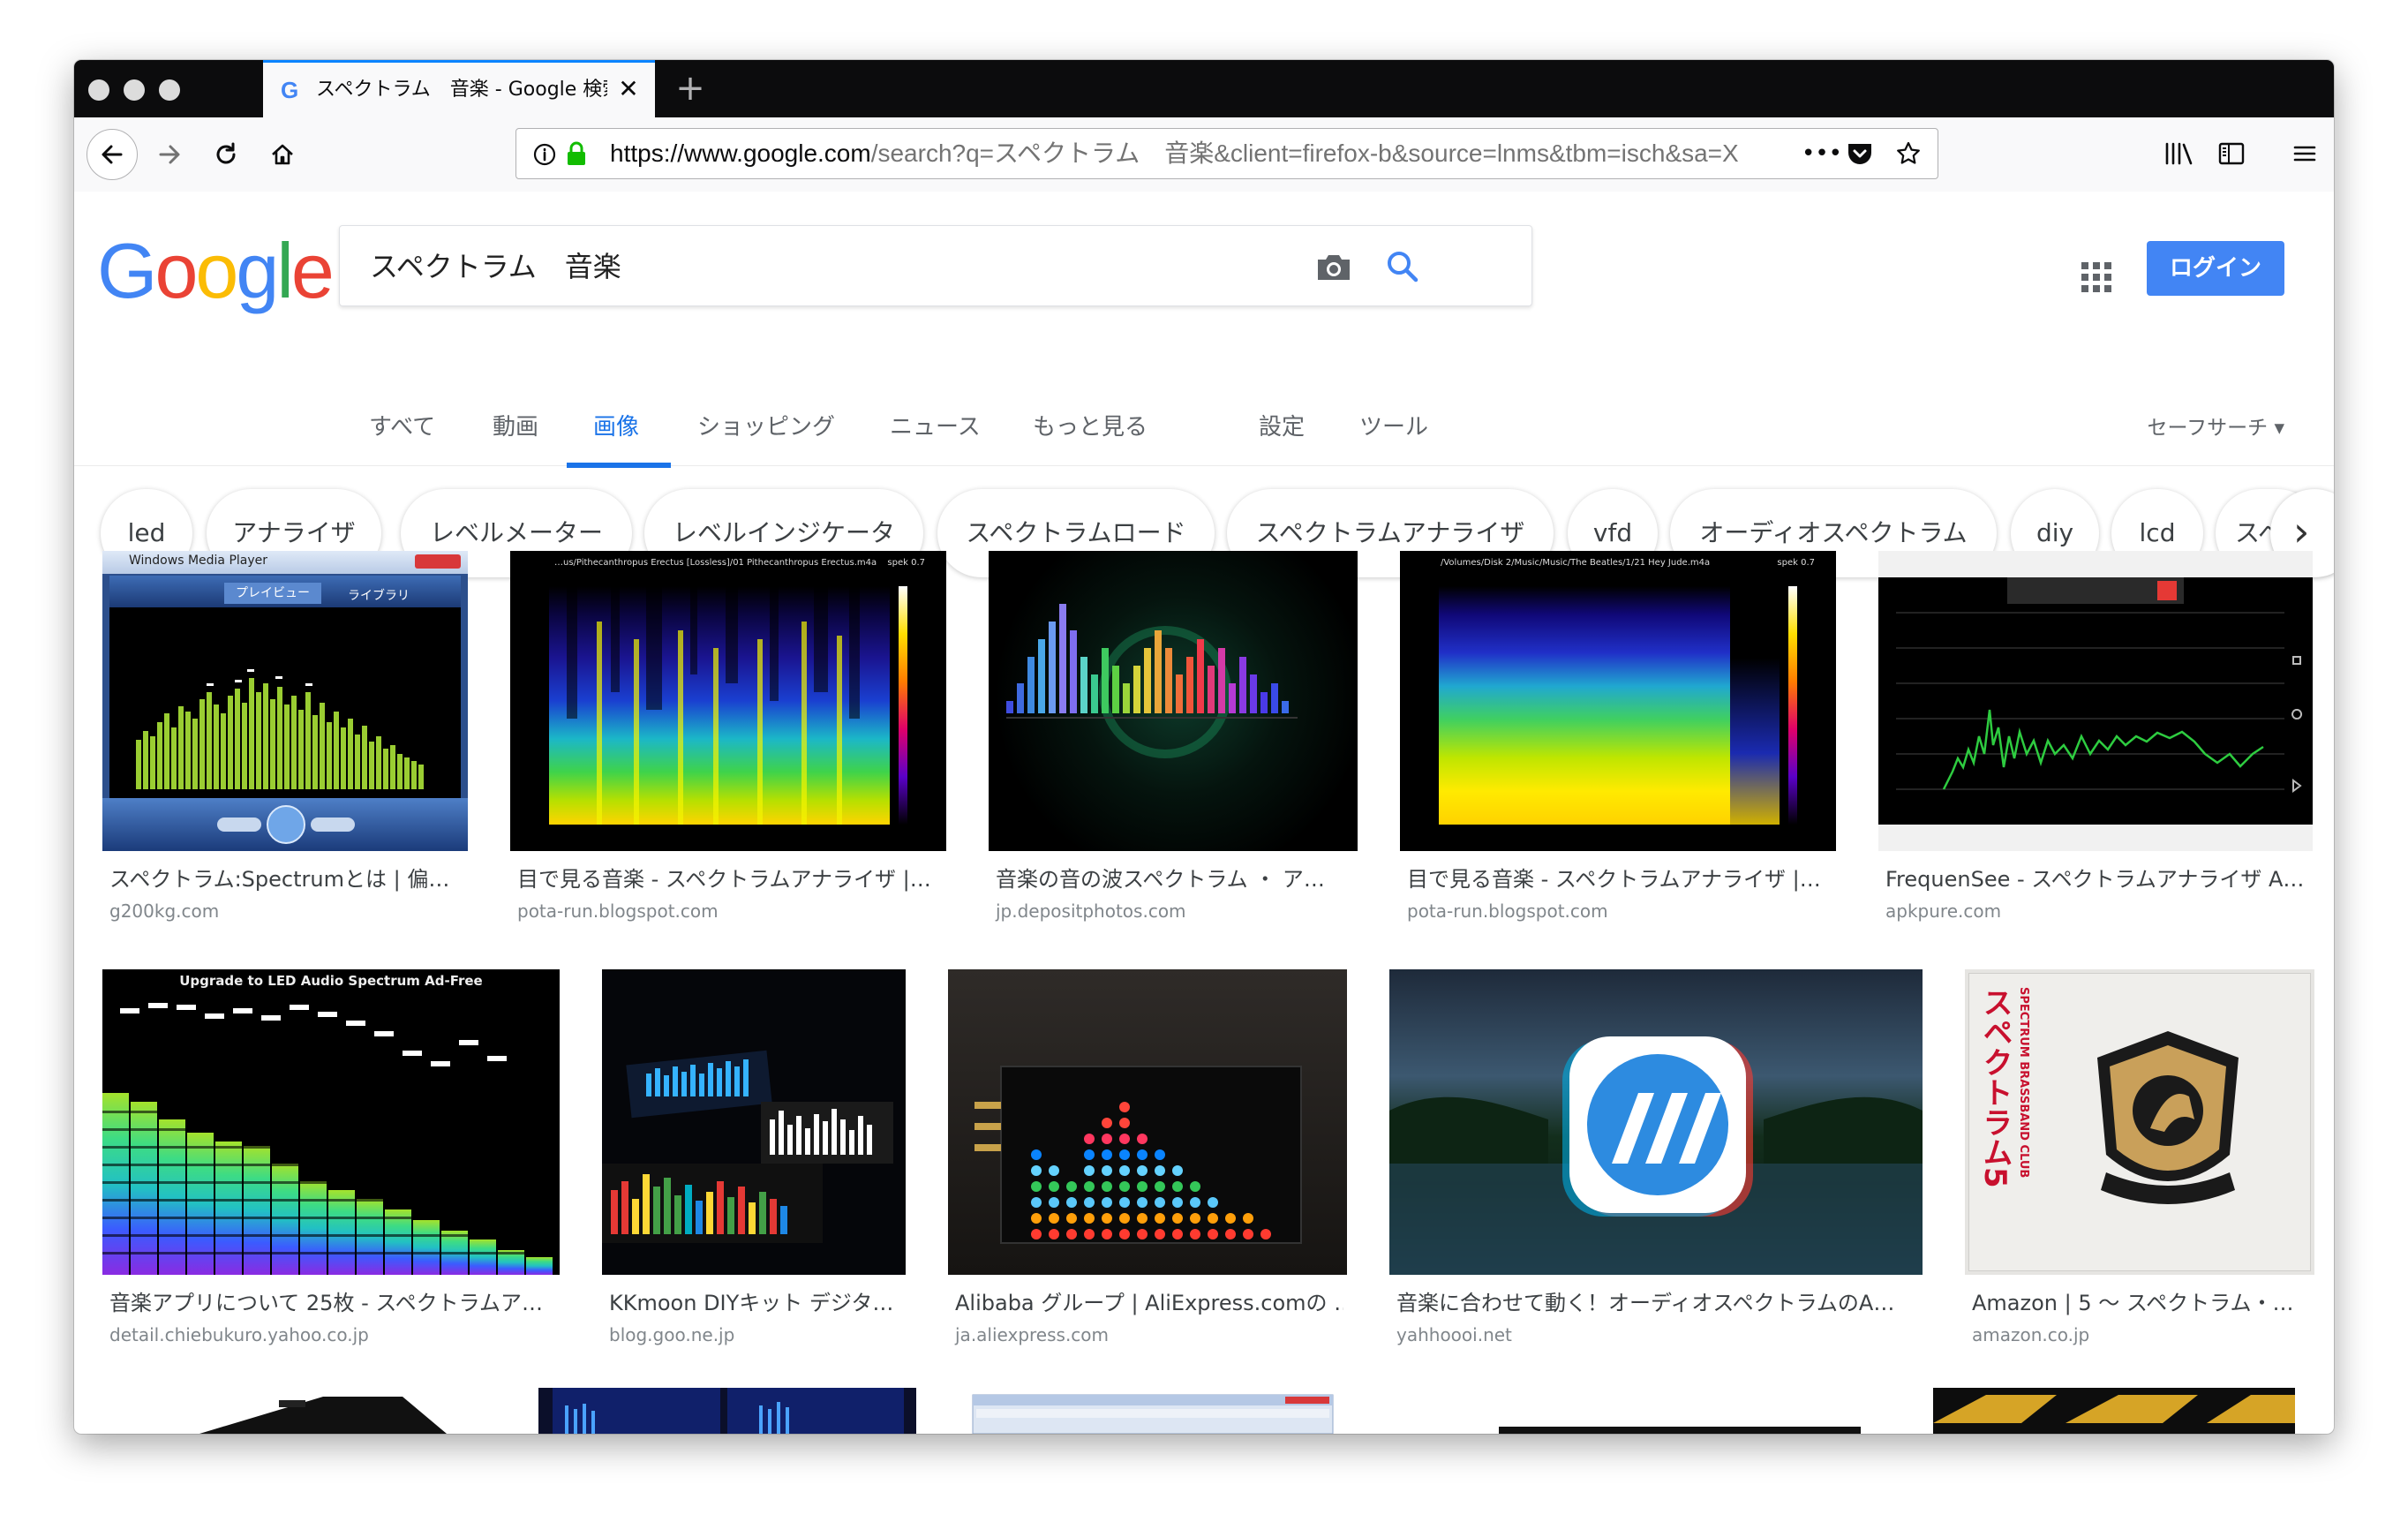 The image size is (2408, 1522). Describe the element at coordinates (576, 153) in the screenshot. I see `secure-lock-icon` at that location.